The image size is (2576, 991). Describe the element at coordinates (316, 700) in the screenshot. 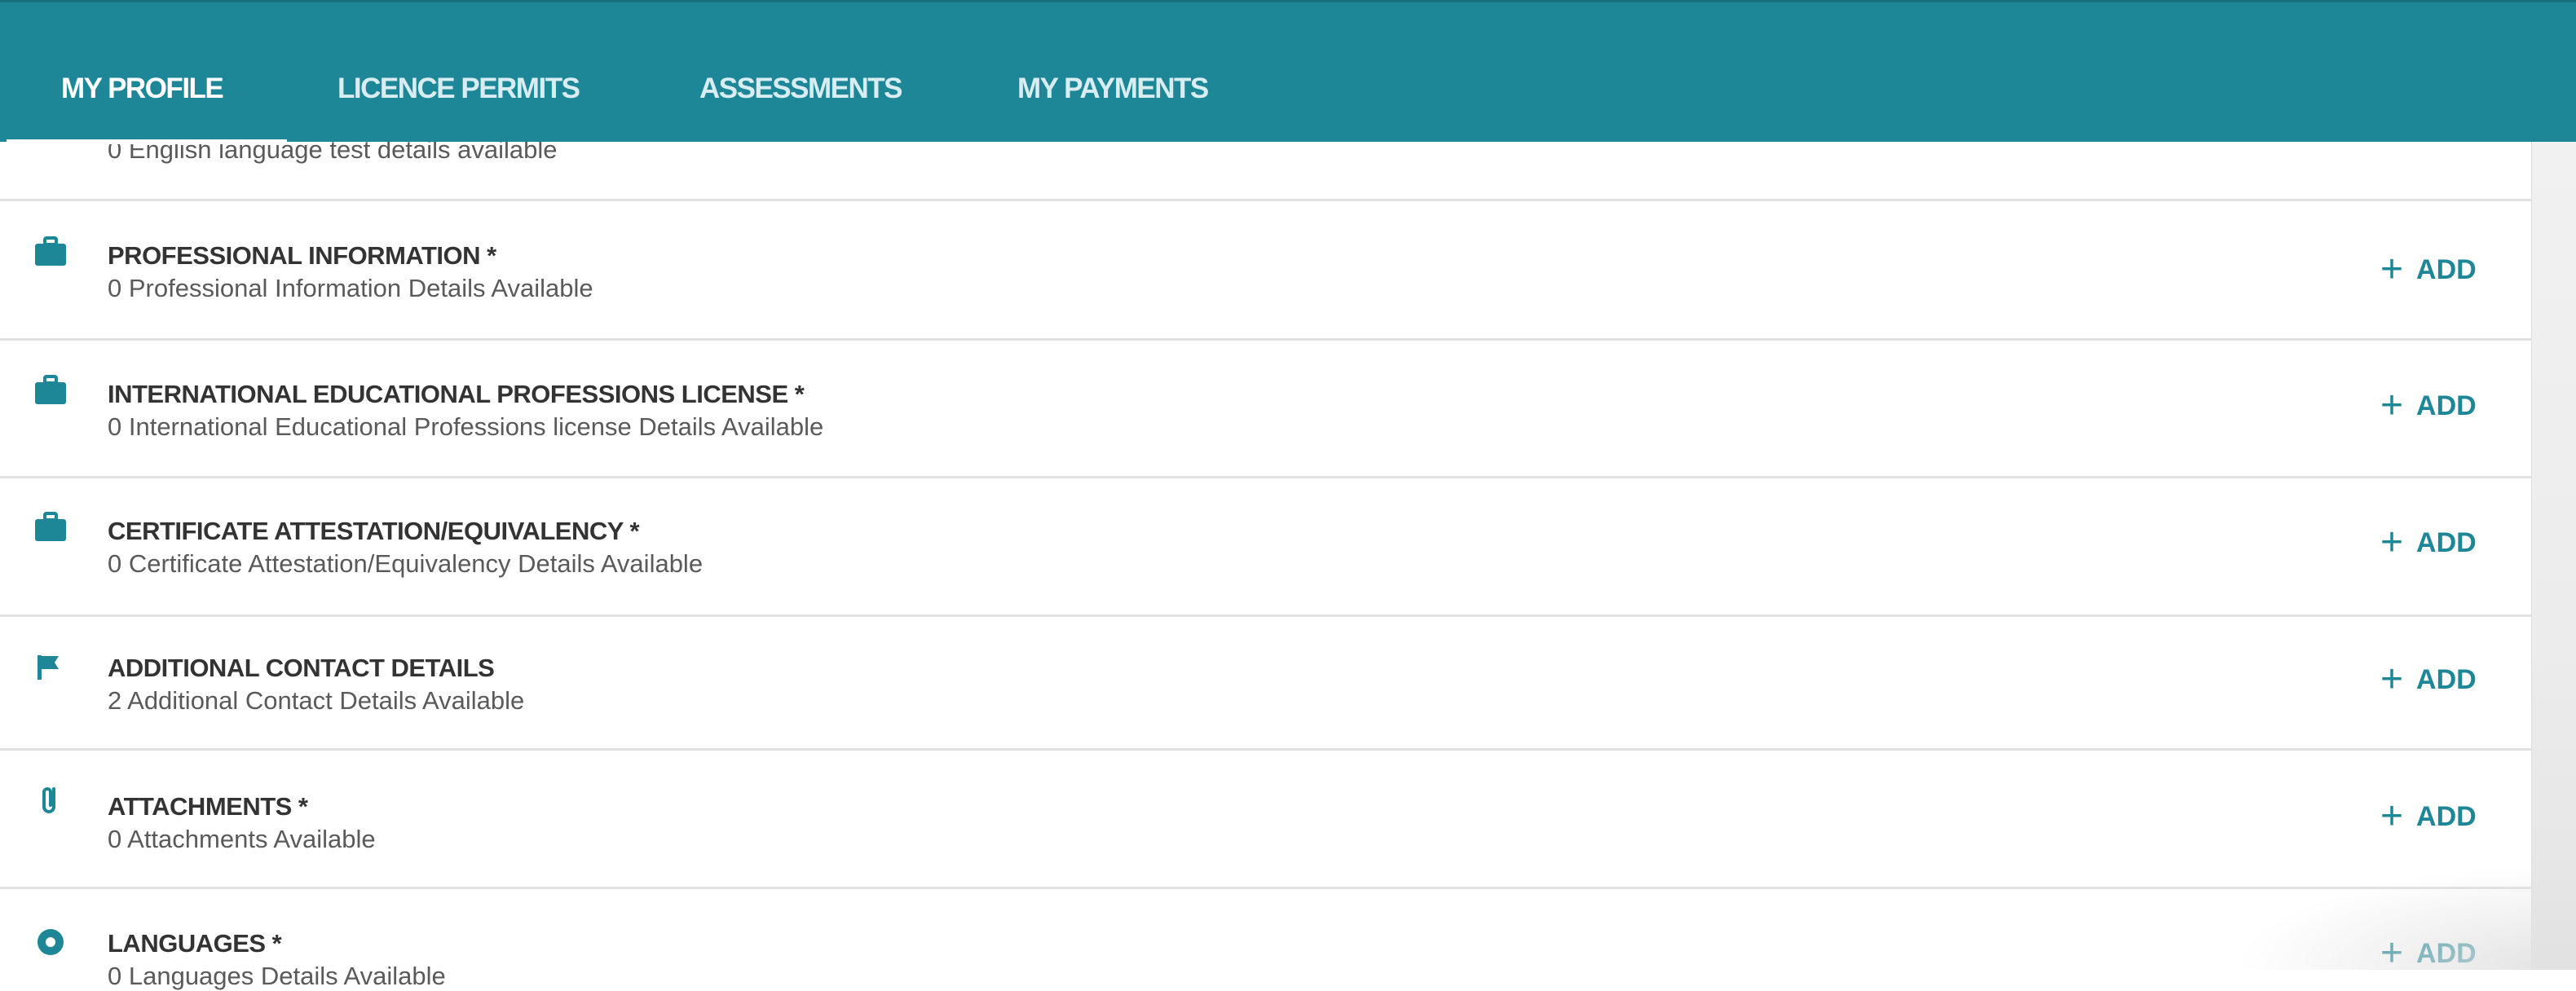

I see `section-subtitle: 2 Additional Contact Details Available` at that location.